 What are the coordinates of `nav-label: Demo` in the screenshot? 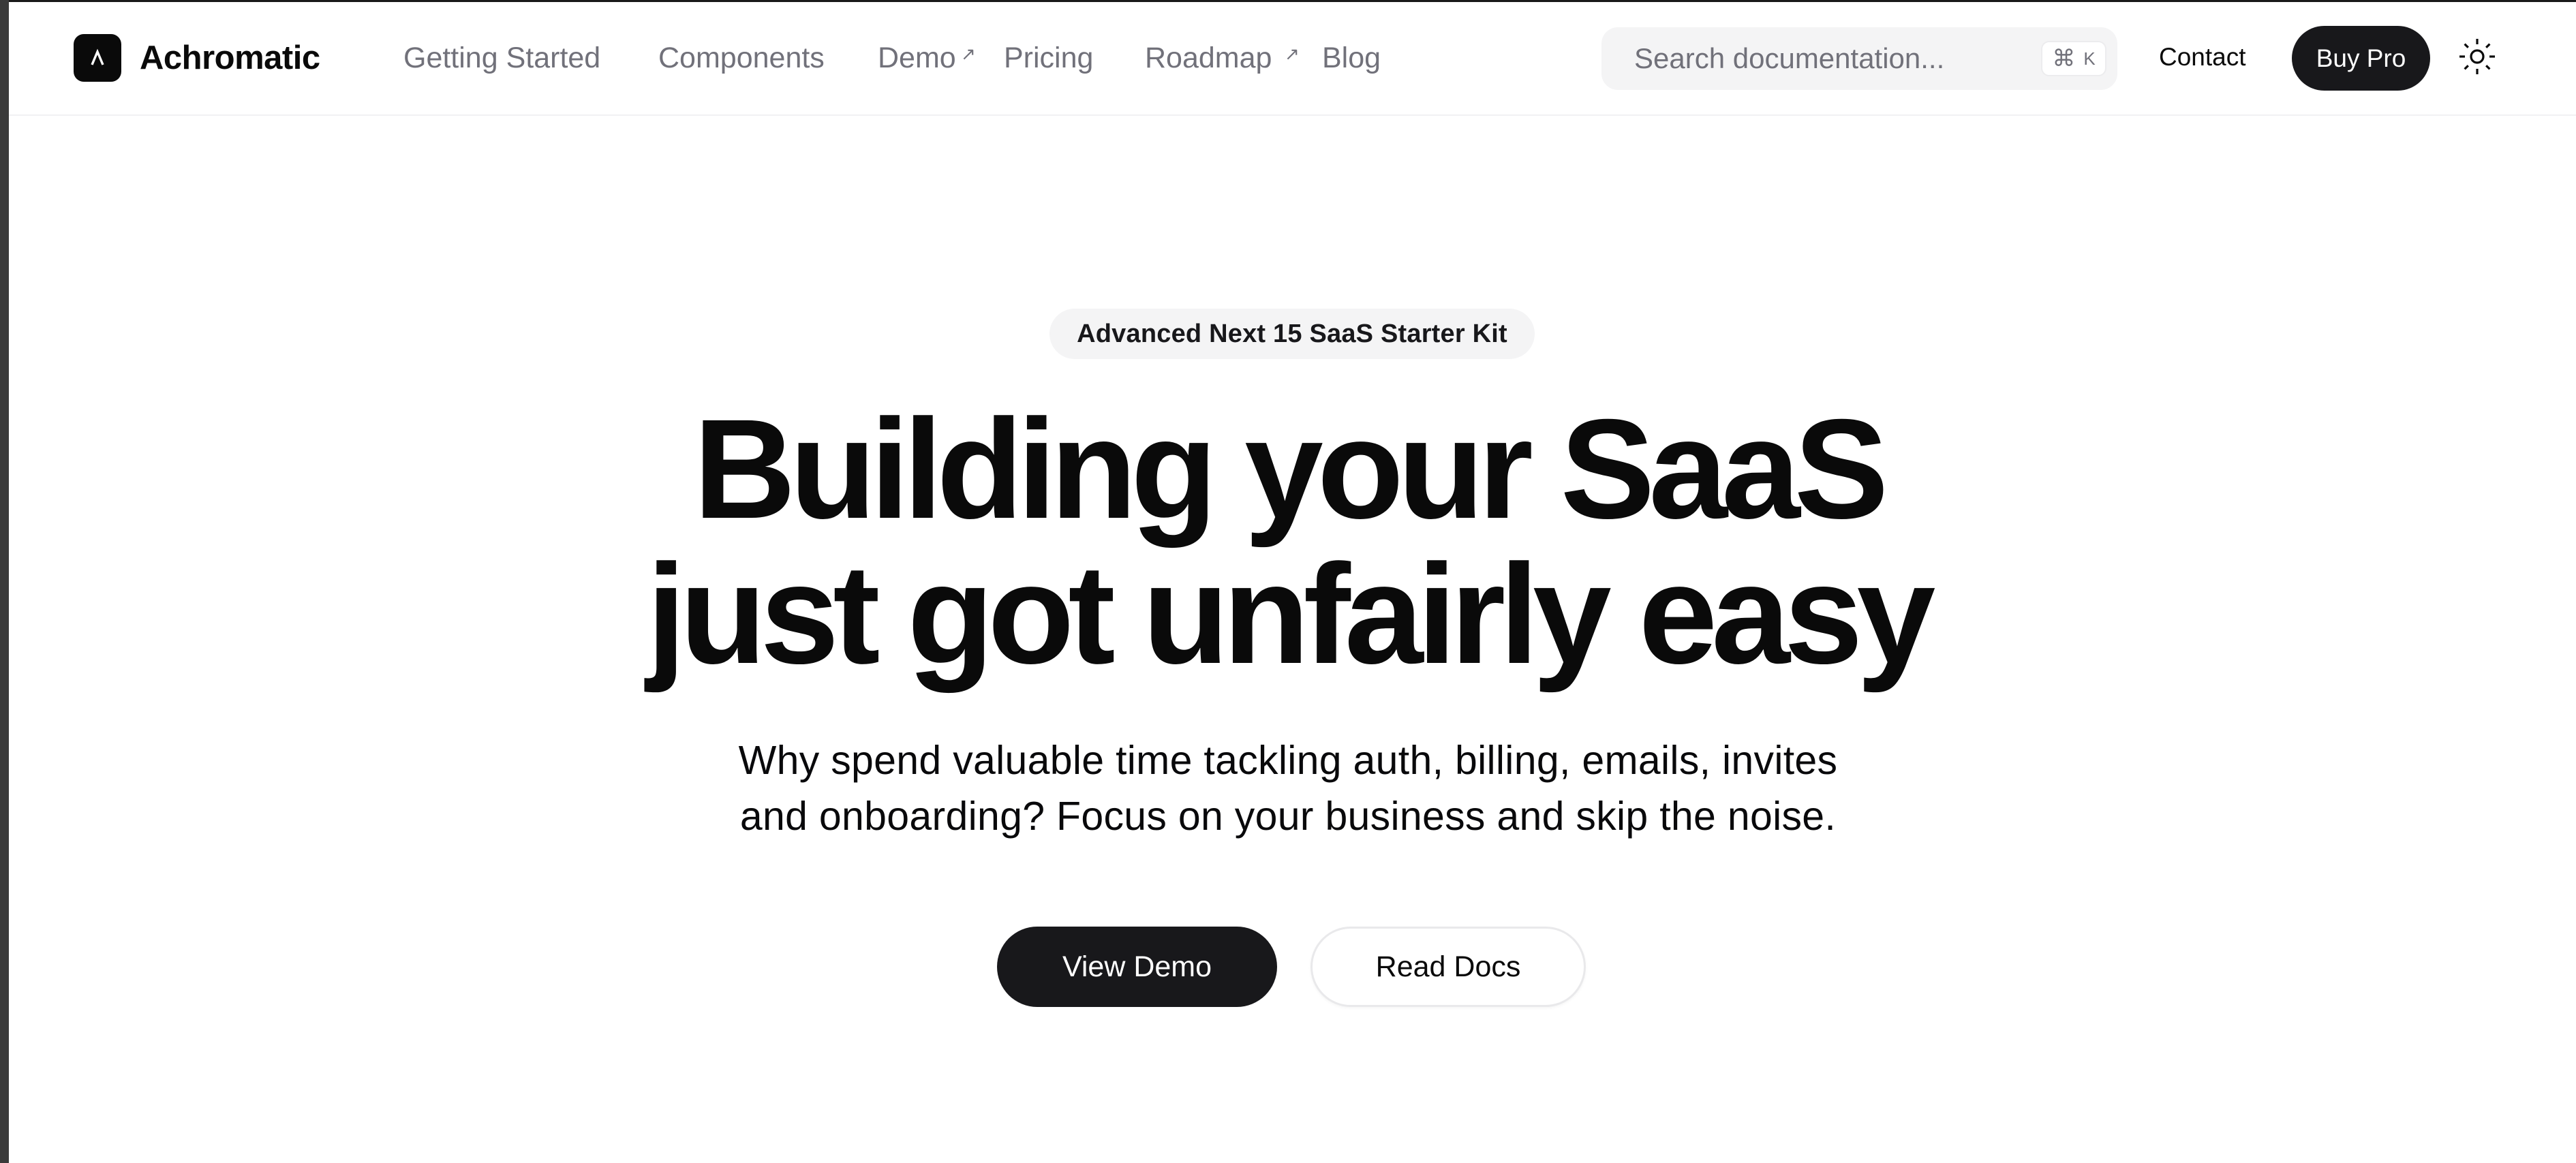 It's located at (917, 58).